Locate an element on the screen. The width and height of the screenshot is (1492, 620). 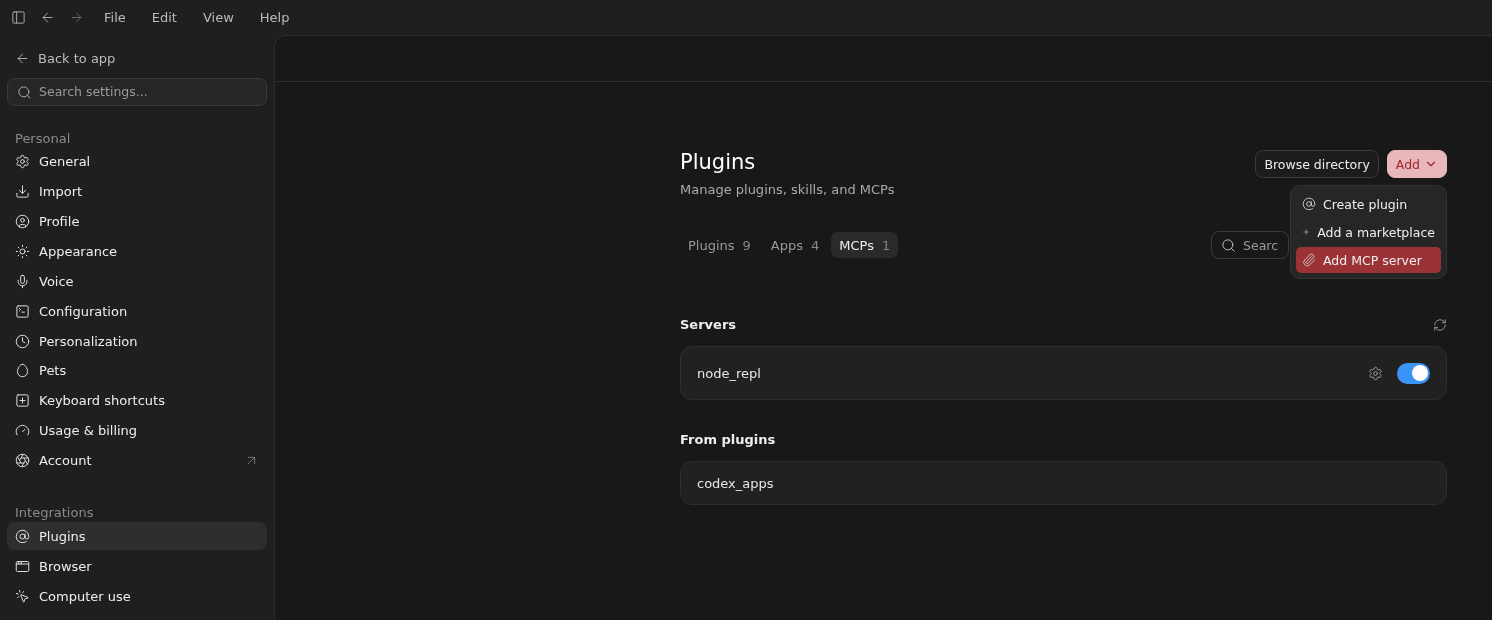
menu-option: Add MCP server is located at coordinates (1368, 260).